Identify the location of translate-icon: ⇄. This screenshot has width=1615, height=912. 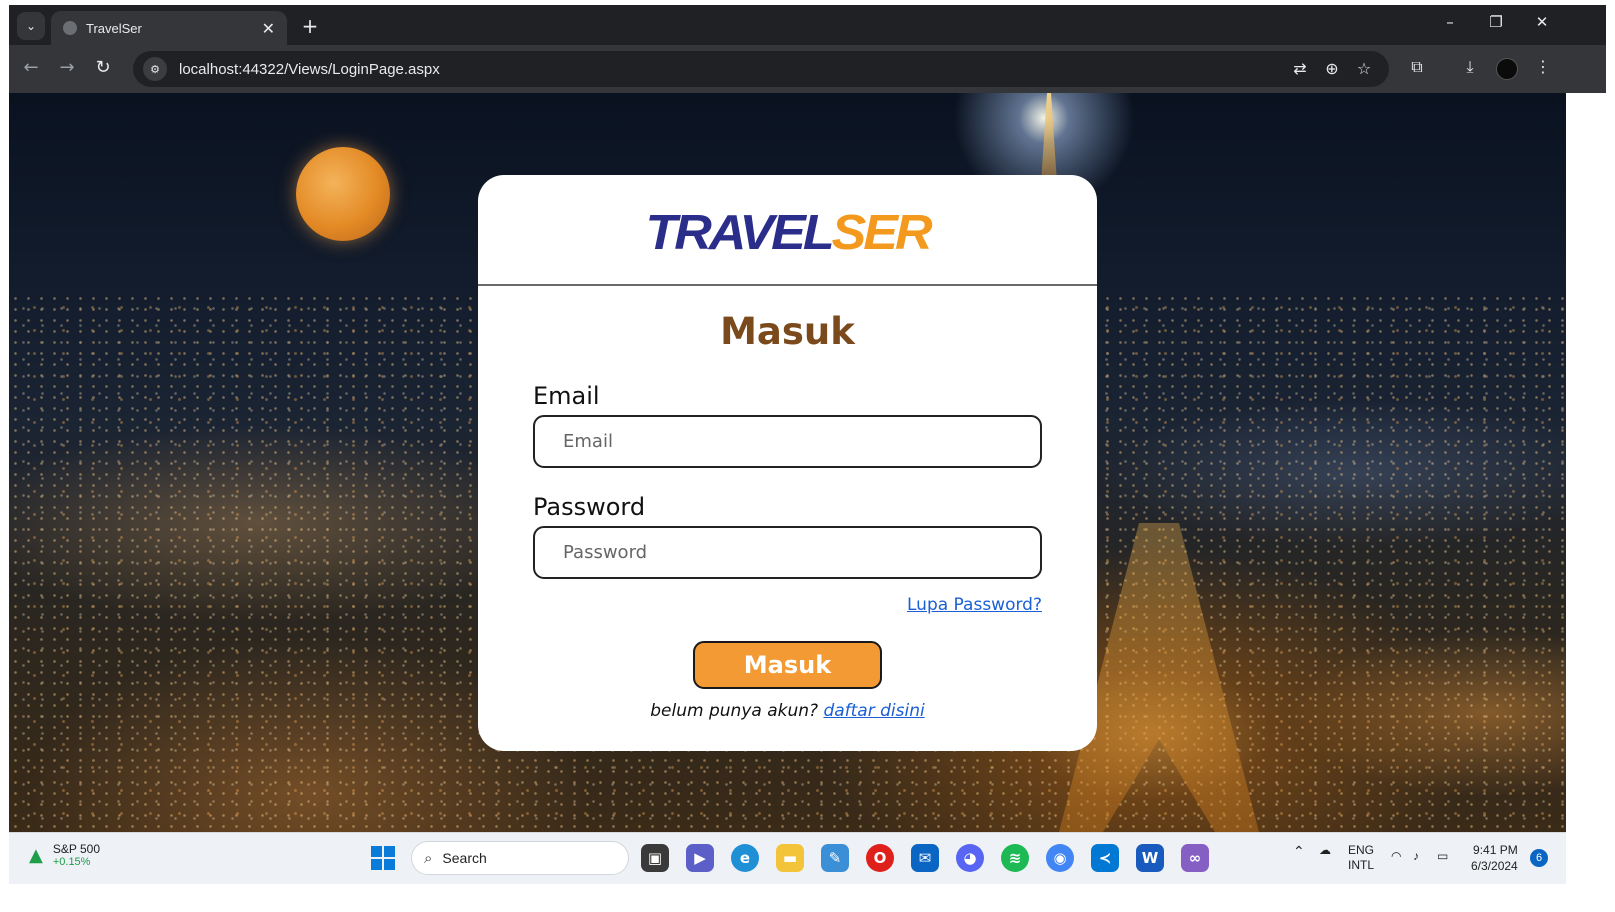
(1300, 68).